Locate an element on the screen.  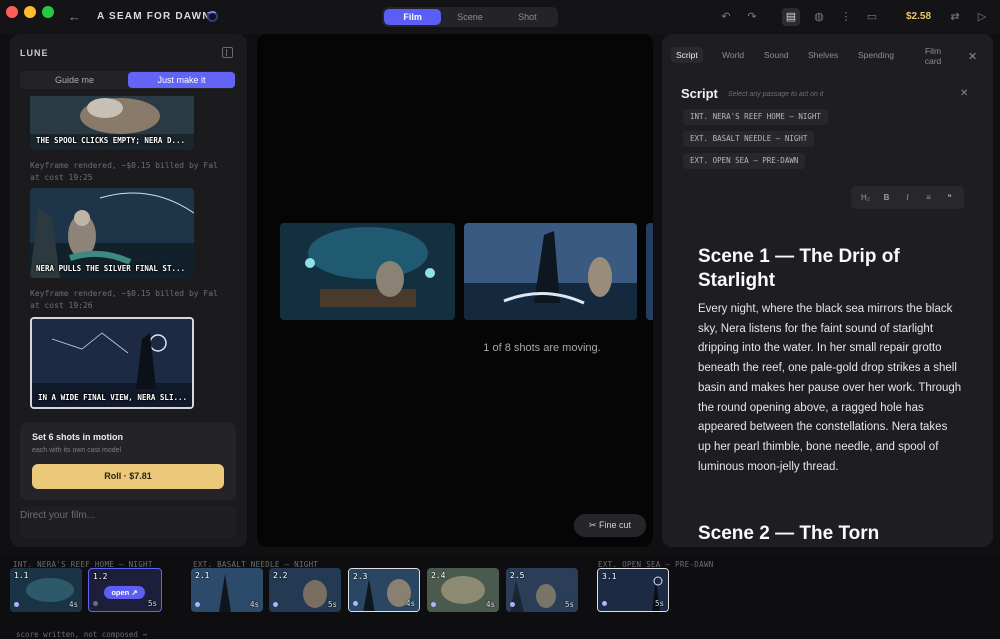
folder-icon: ▭ is located at coordinates (872, 17).